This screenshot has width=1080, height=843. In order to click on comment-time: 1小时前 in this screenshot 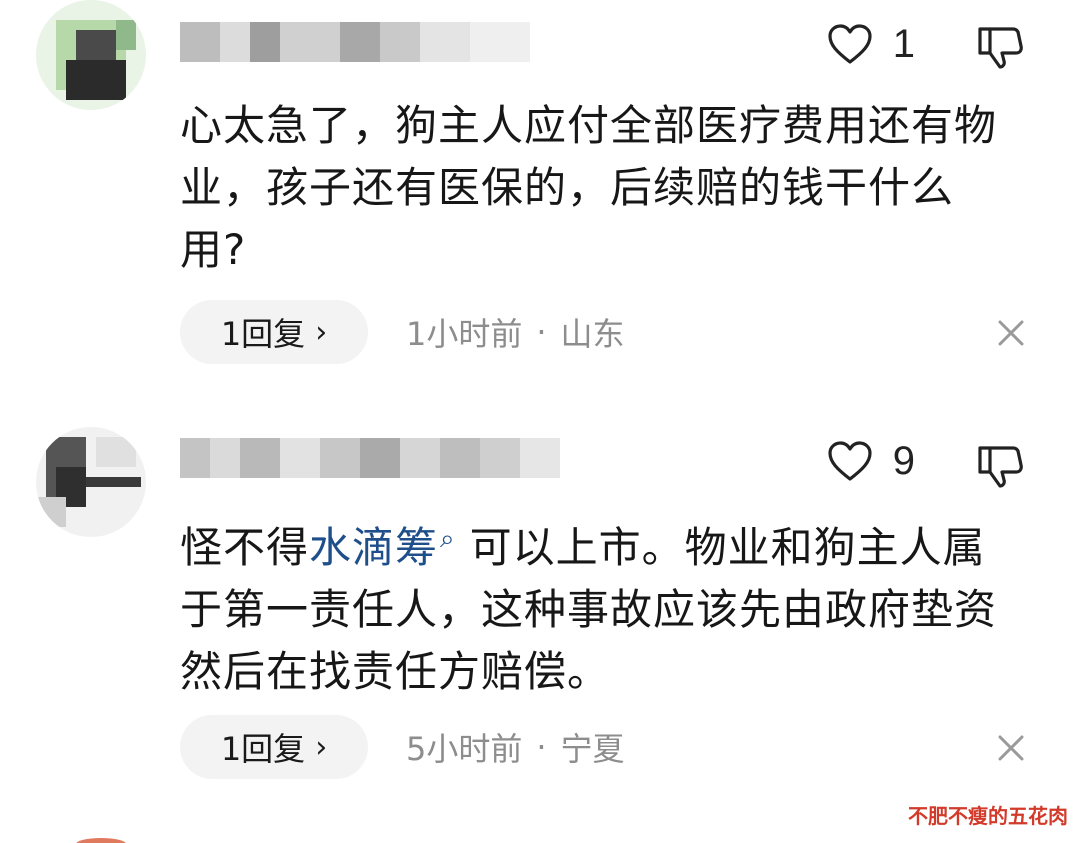, I will do `click(464, 334)`.